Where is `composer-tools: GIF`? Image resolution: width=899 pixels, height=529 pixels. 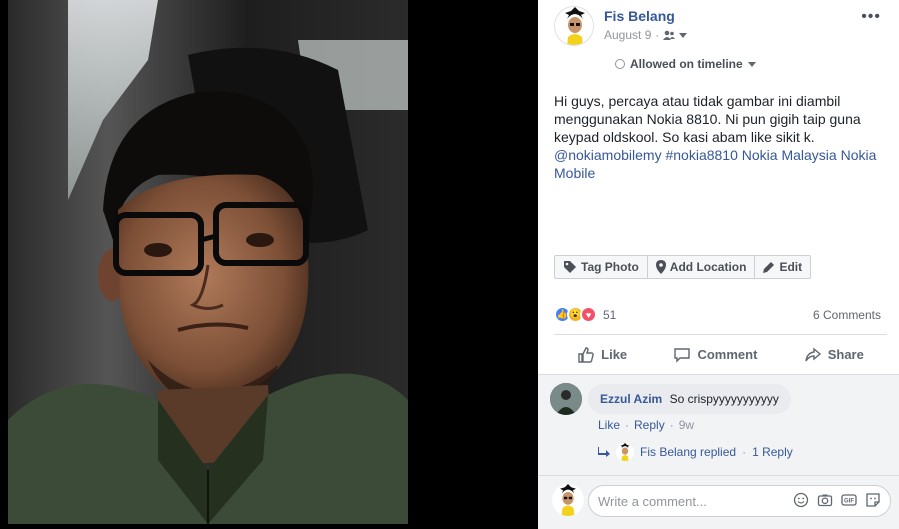 composer-tools: GIF is located at coordinates (837, 500).